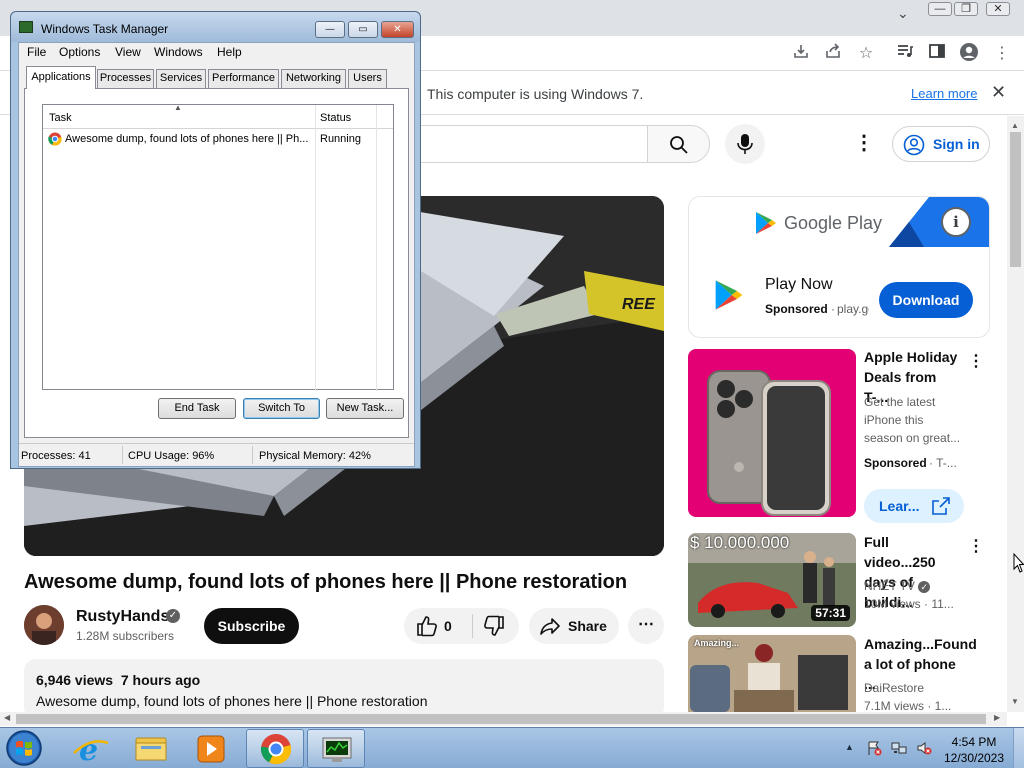  Describe the element at coordinates (1015, 701) in the screenshot. I see `scroll-down-arrow-icon: ▼` at that location.